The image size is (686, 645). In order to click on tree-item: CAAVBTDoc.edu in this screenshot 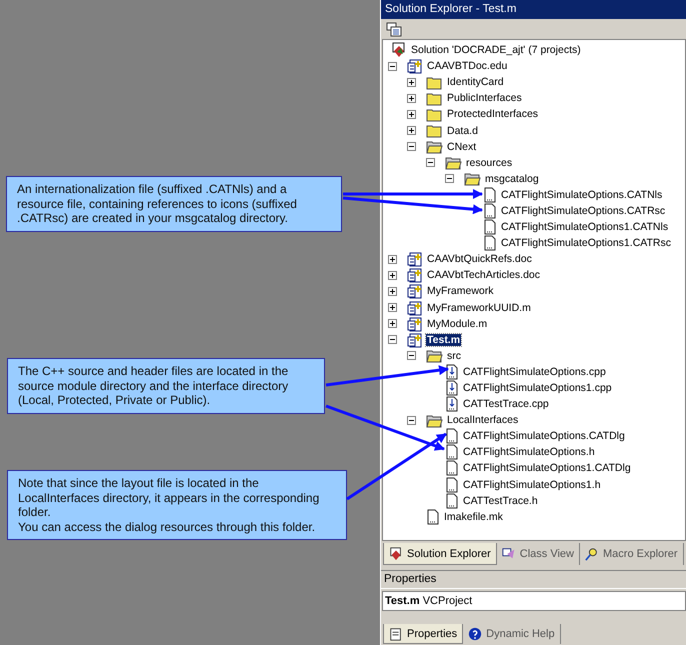, I will do `click(467, 66)`.